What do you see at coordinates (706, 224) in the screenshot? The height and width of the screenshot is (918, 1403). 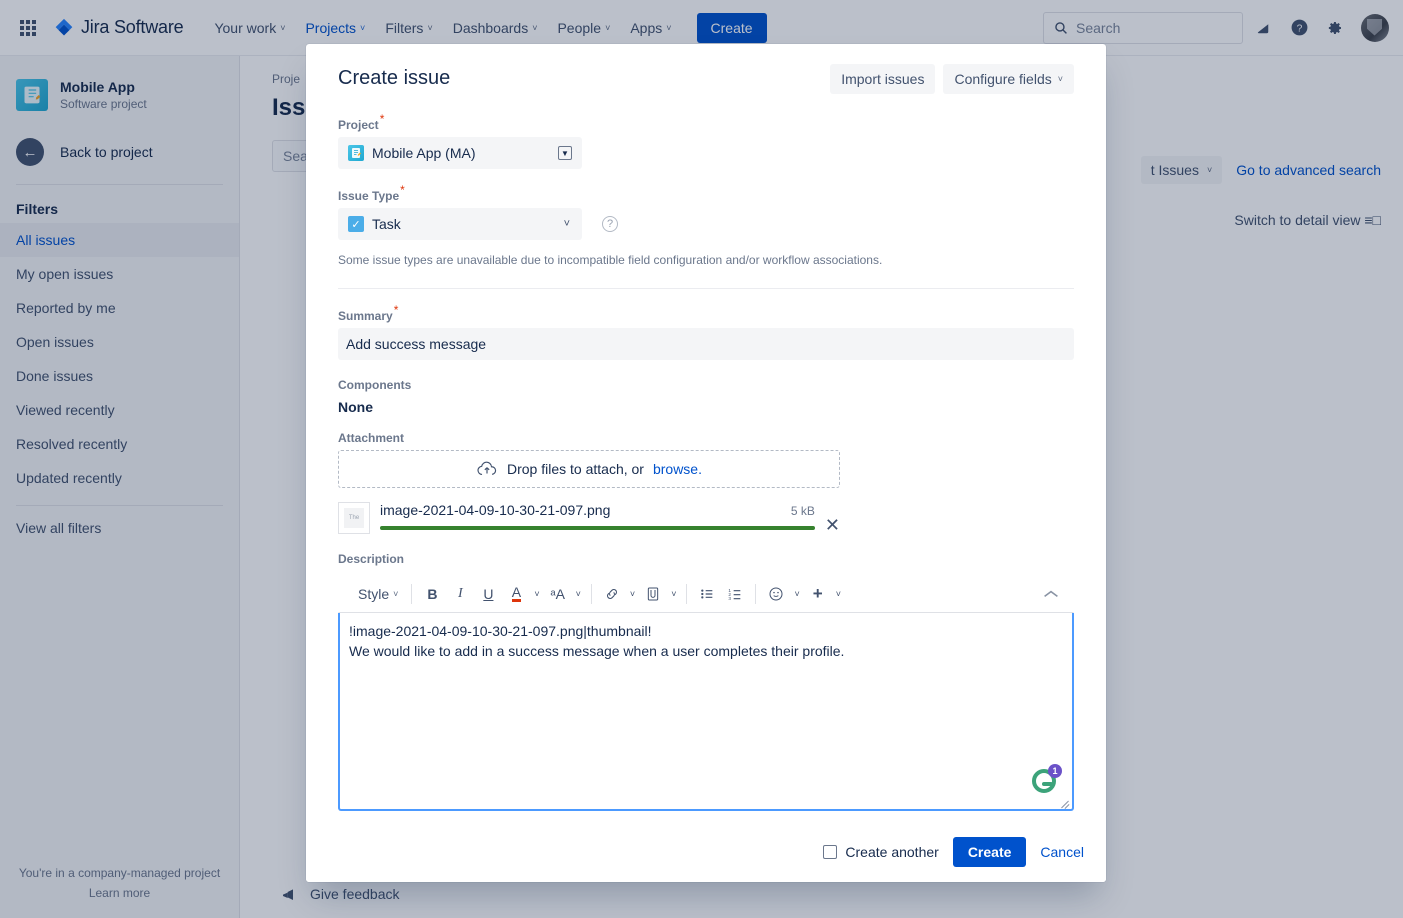 I see `issue-type-row: ✓ Task ˅ ?` at bounding box center [706, 224].